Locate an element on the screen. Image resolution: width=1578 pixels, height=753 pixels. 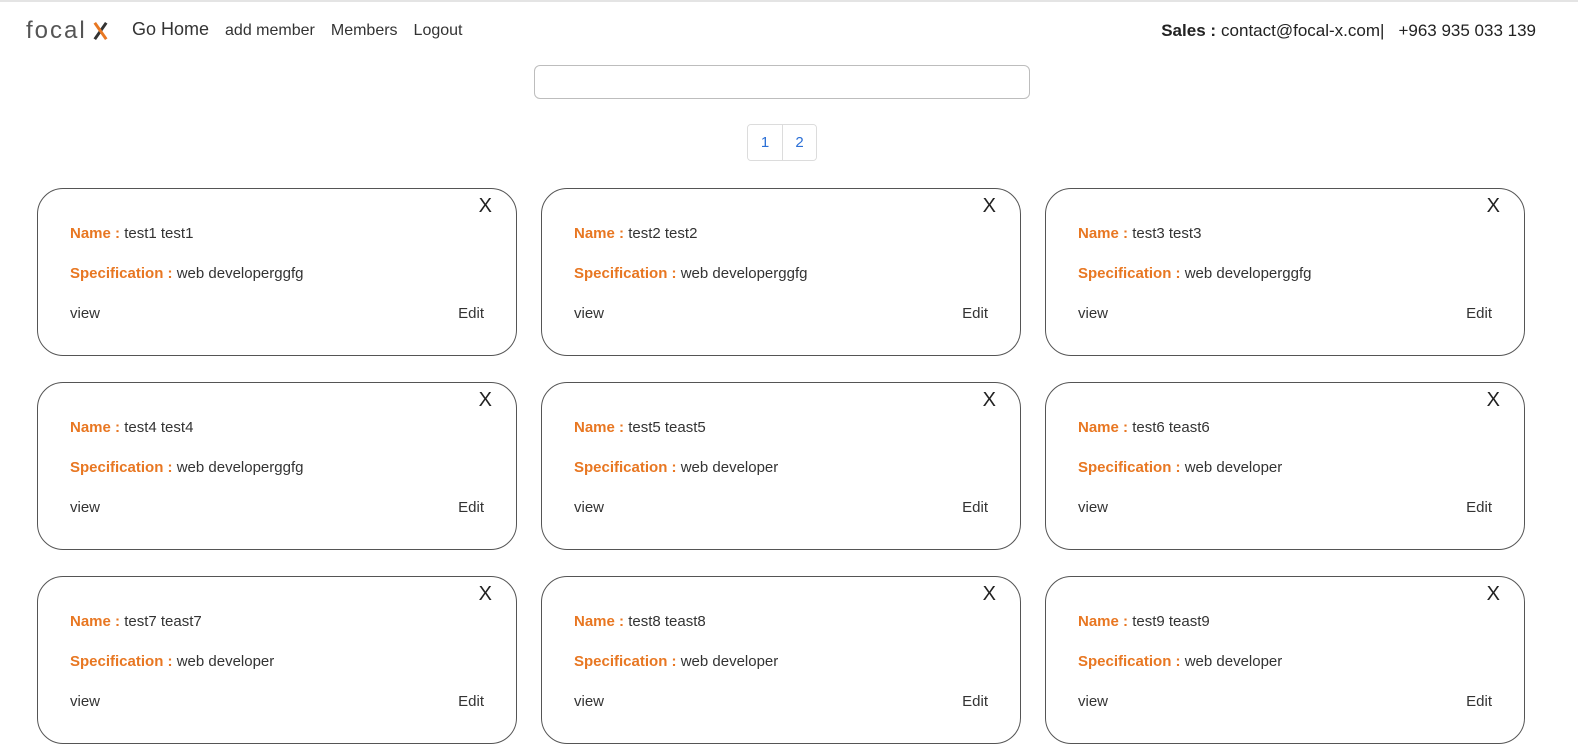
member-name: Name : test4 test4 is located at coordinates (131, 427).